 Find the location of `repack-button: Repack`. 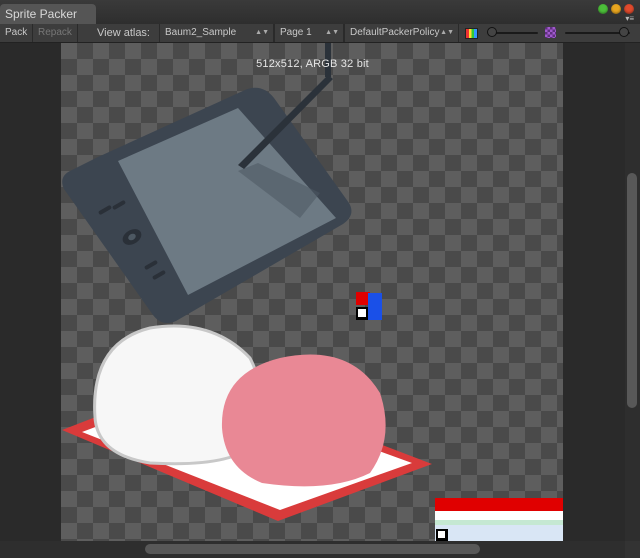

repack-button: Repack is located at coordinates (55, 33).